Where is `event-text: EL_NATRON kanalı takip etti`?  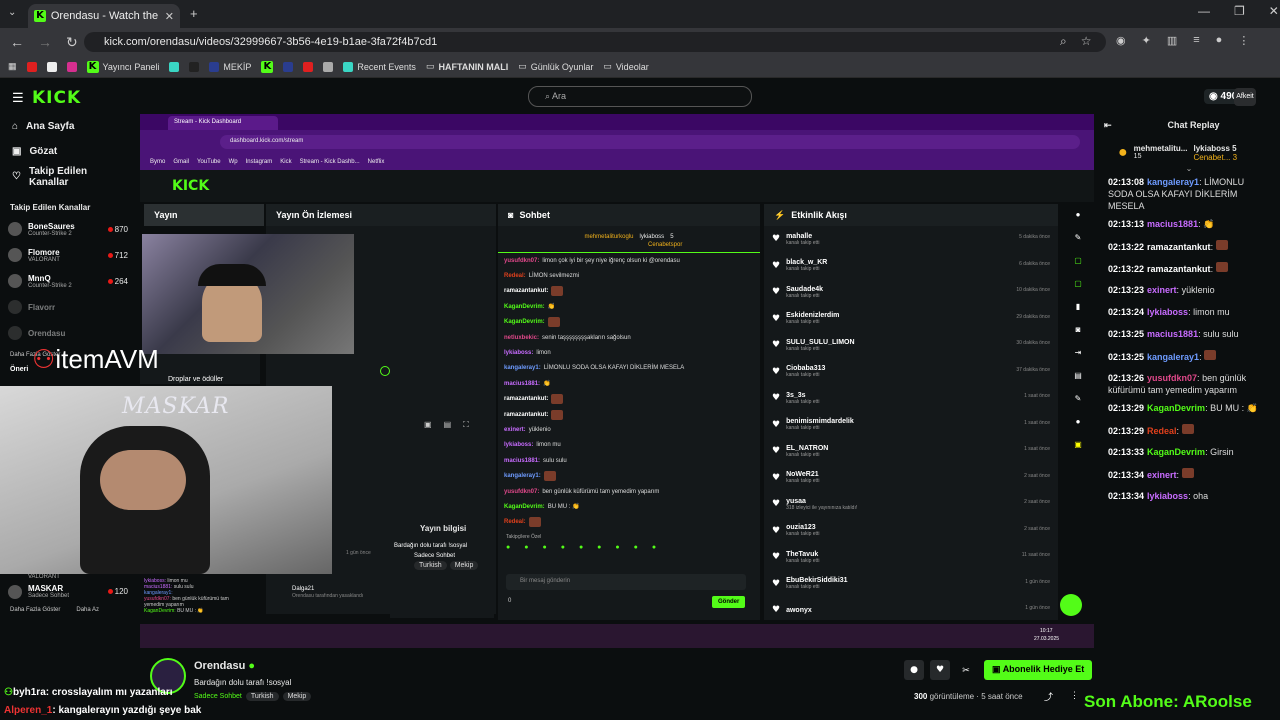
event-text: EL_NATRON kanalı takip etti is located at coordinates (807, 451).